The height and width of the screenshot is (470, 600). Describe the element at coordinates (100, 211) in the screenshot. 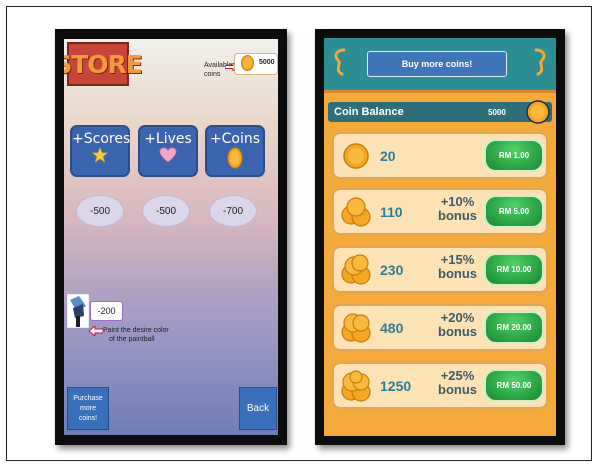

I see `scores-price: -500` at that location.